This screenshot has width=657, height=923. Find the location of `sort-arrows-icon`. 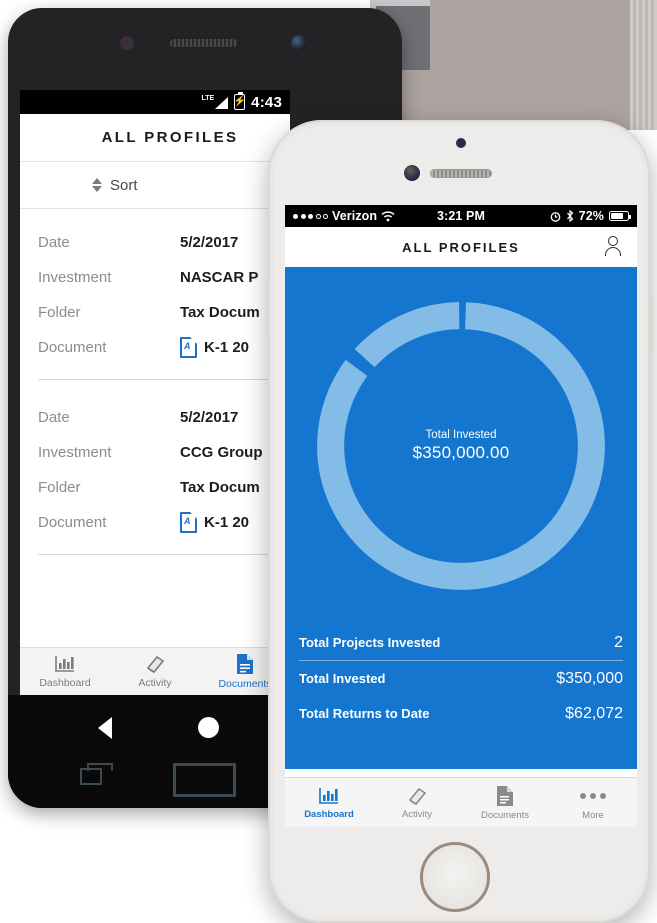

sort-arrows-icon is located at coordinates (97, 185).